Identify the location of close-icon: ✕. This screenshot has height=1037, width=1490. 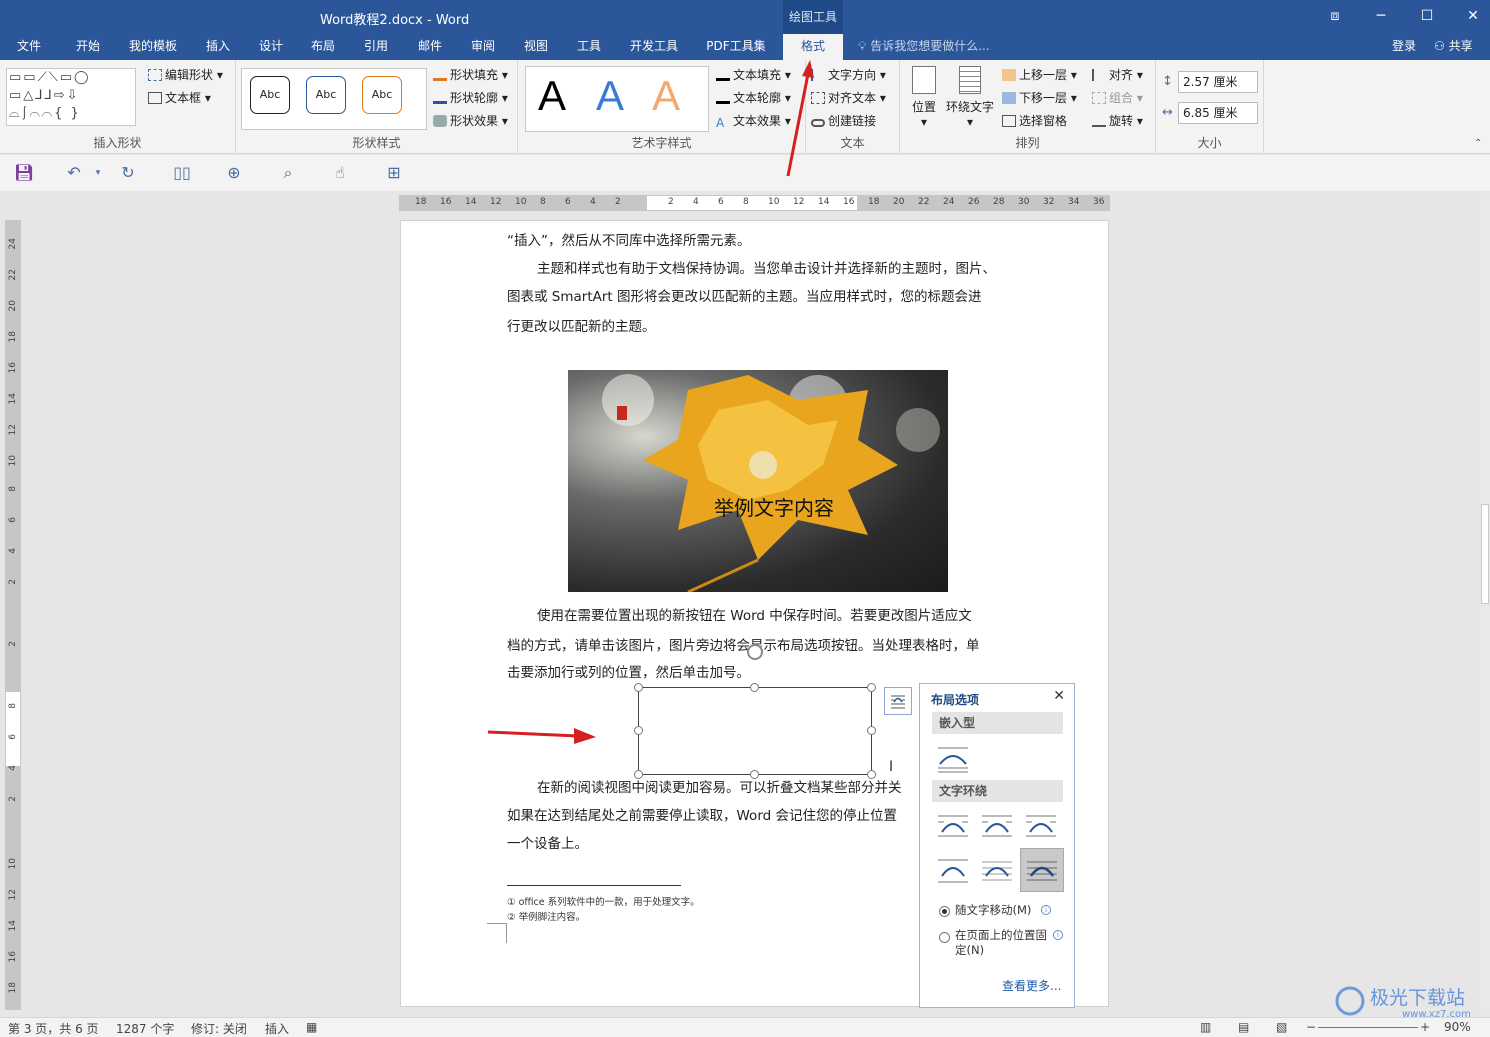
(1059, 696).